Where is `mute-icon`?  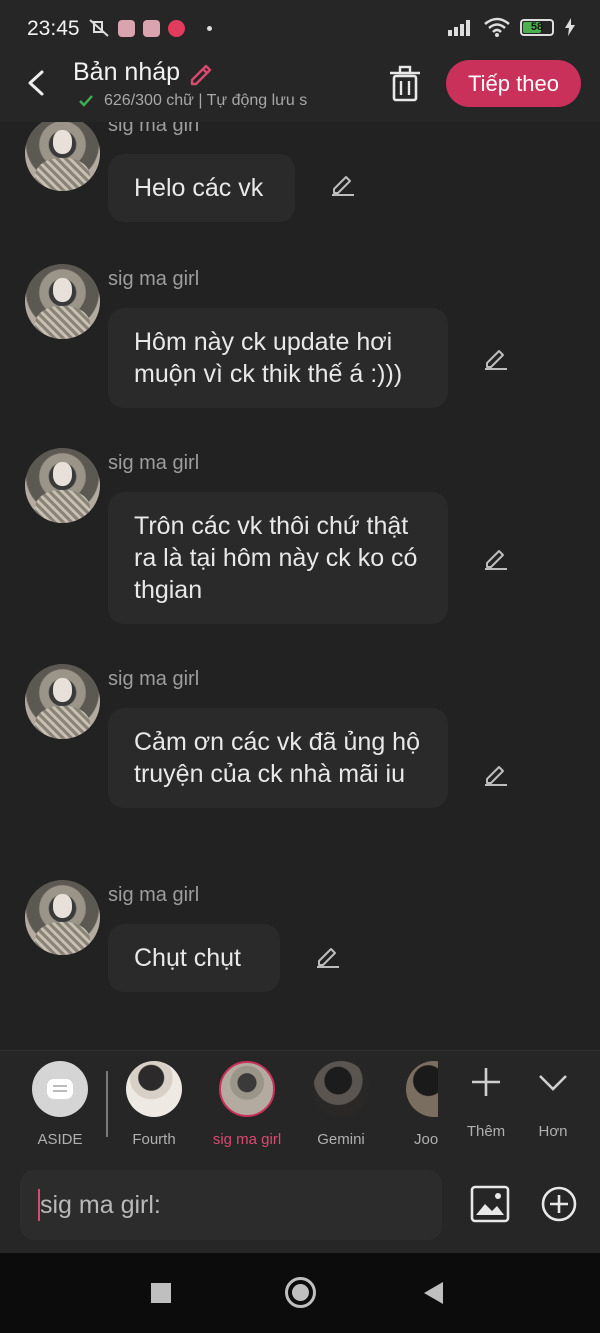 mute-icon is located at coordinates (99, 28).